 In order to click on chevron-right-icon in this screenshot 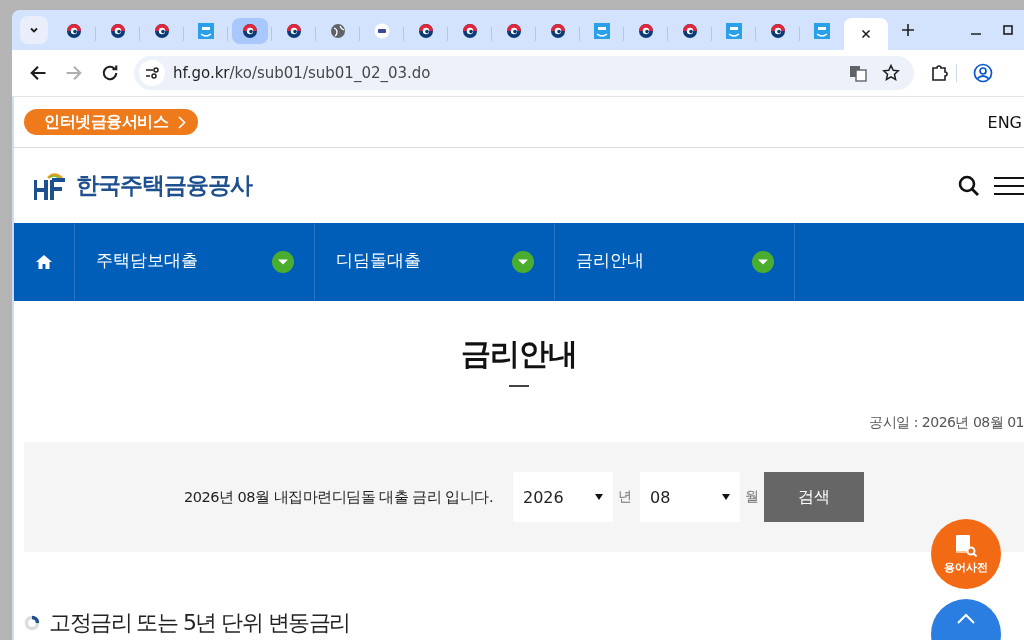, I will do `click(182, 122)`.